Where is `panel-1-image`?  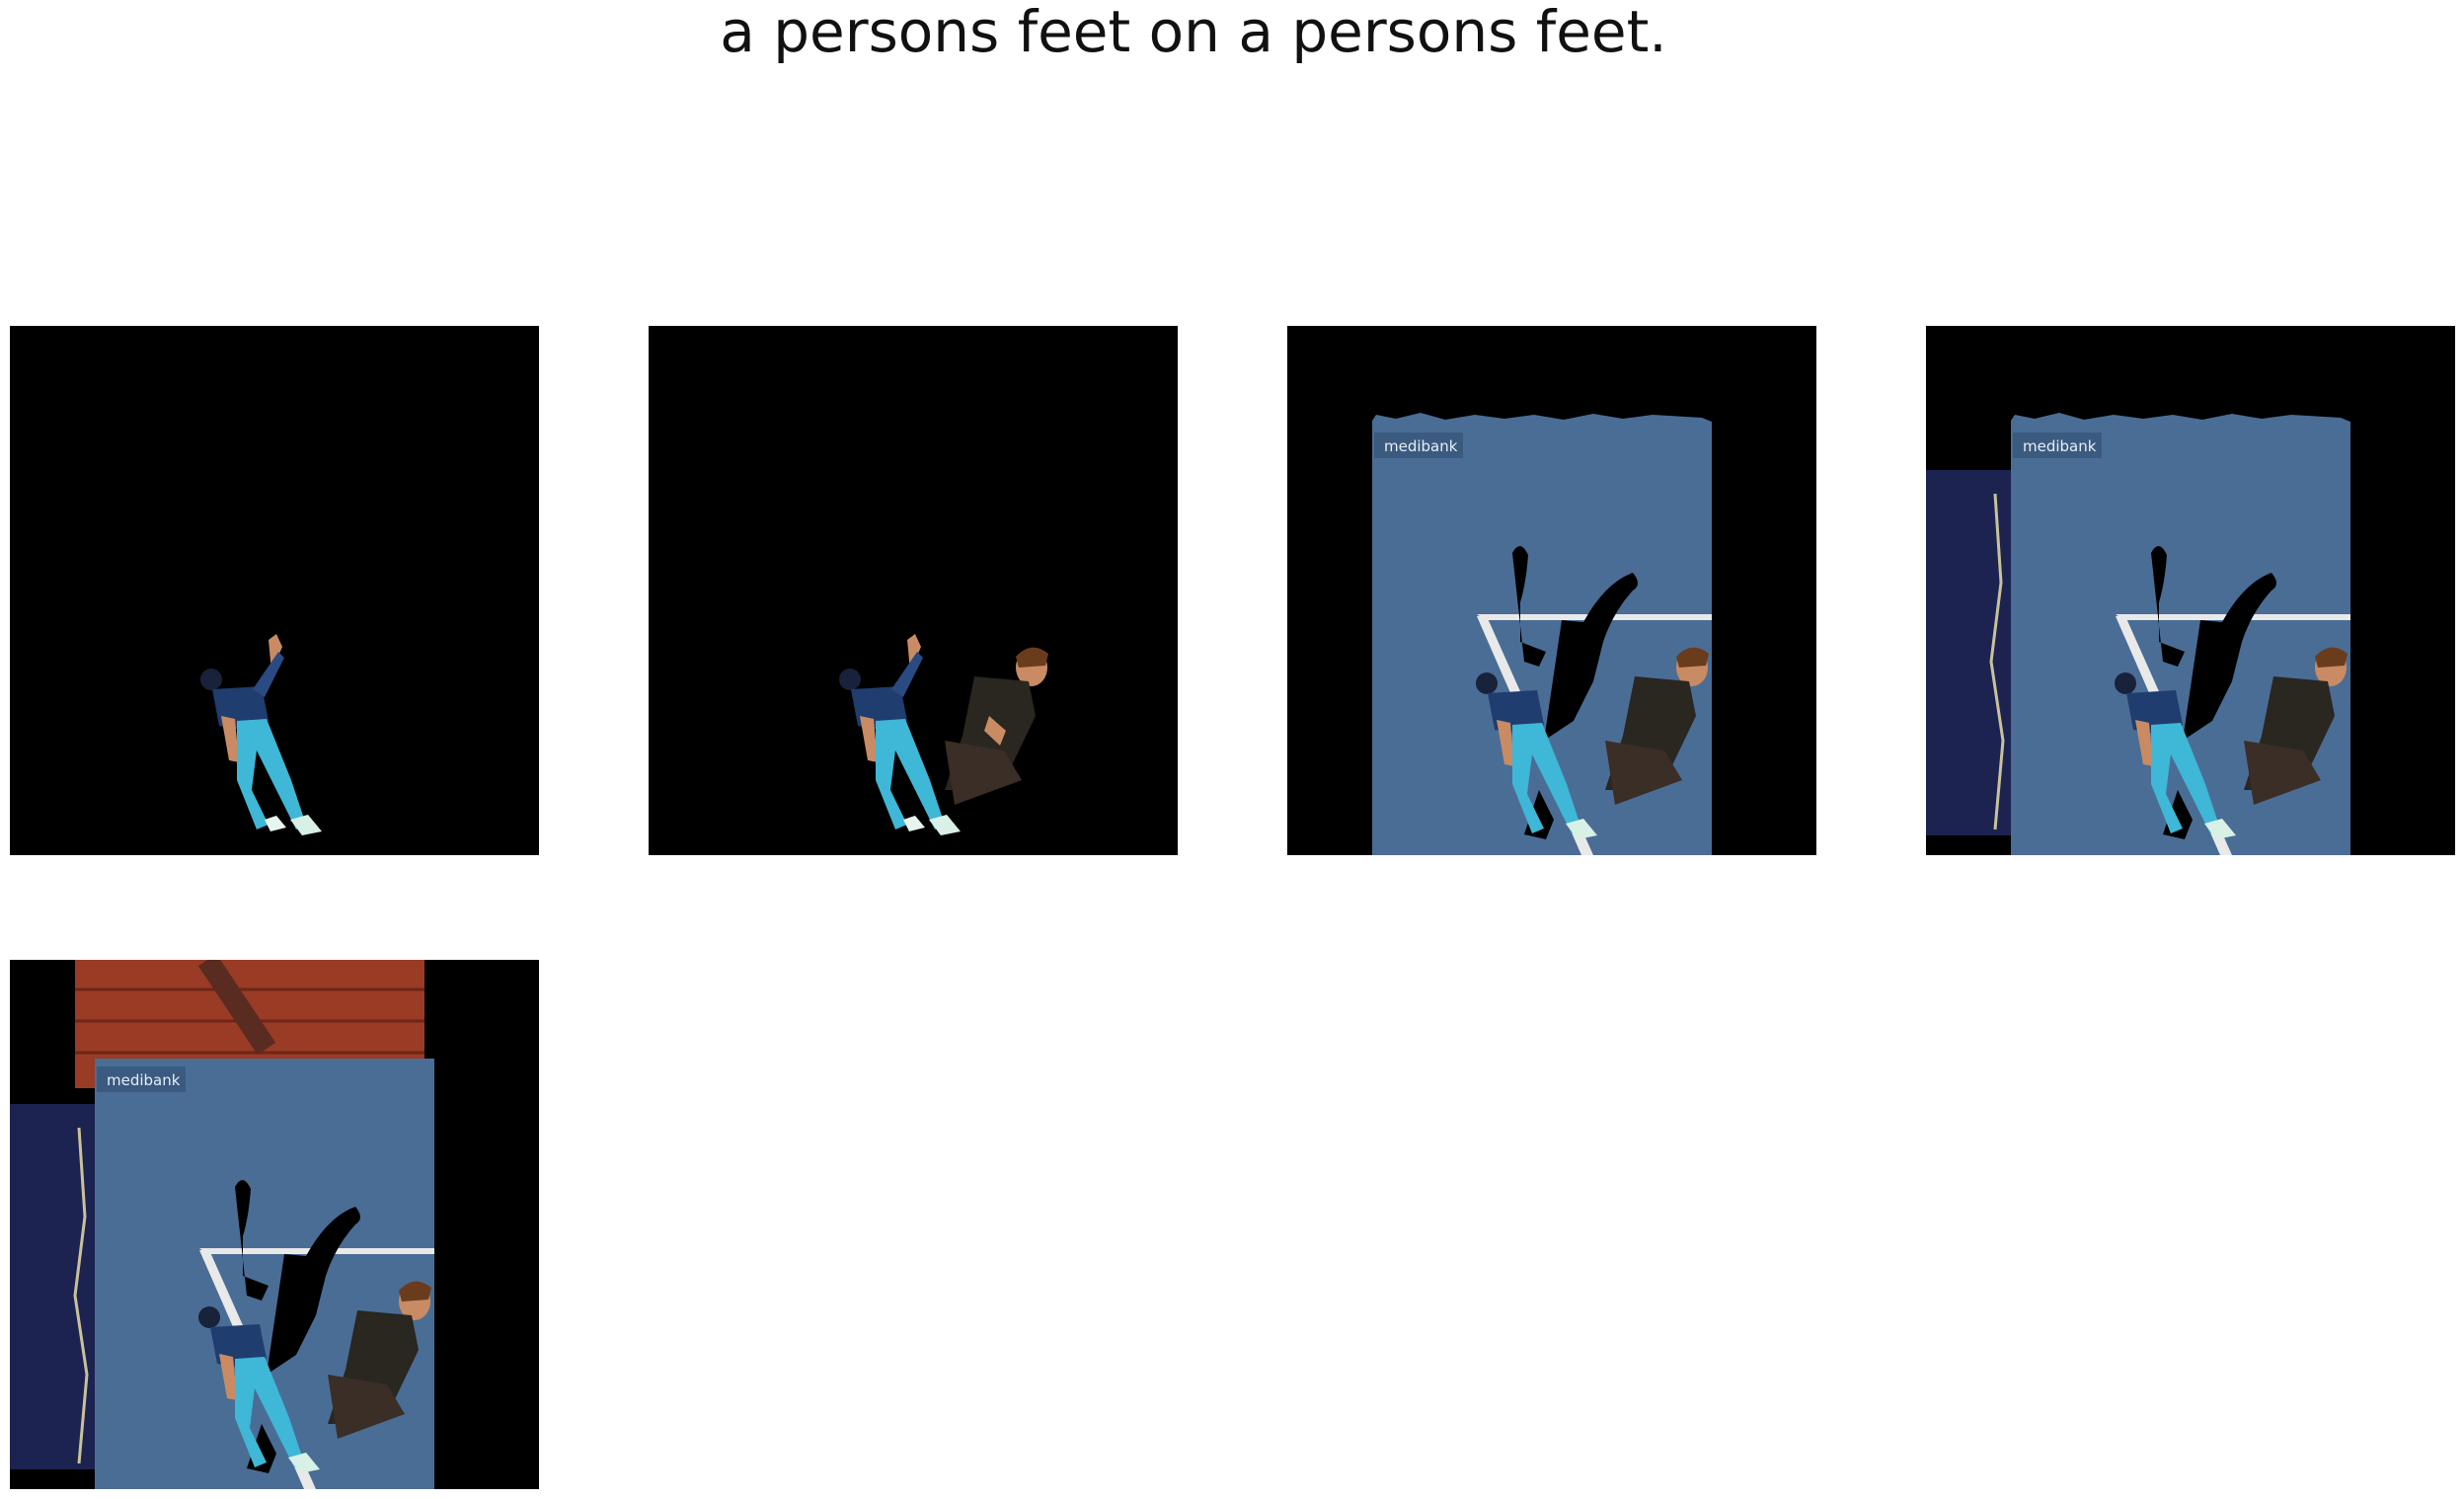
panel-1-image is located at coordinates (261, 734).